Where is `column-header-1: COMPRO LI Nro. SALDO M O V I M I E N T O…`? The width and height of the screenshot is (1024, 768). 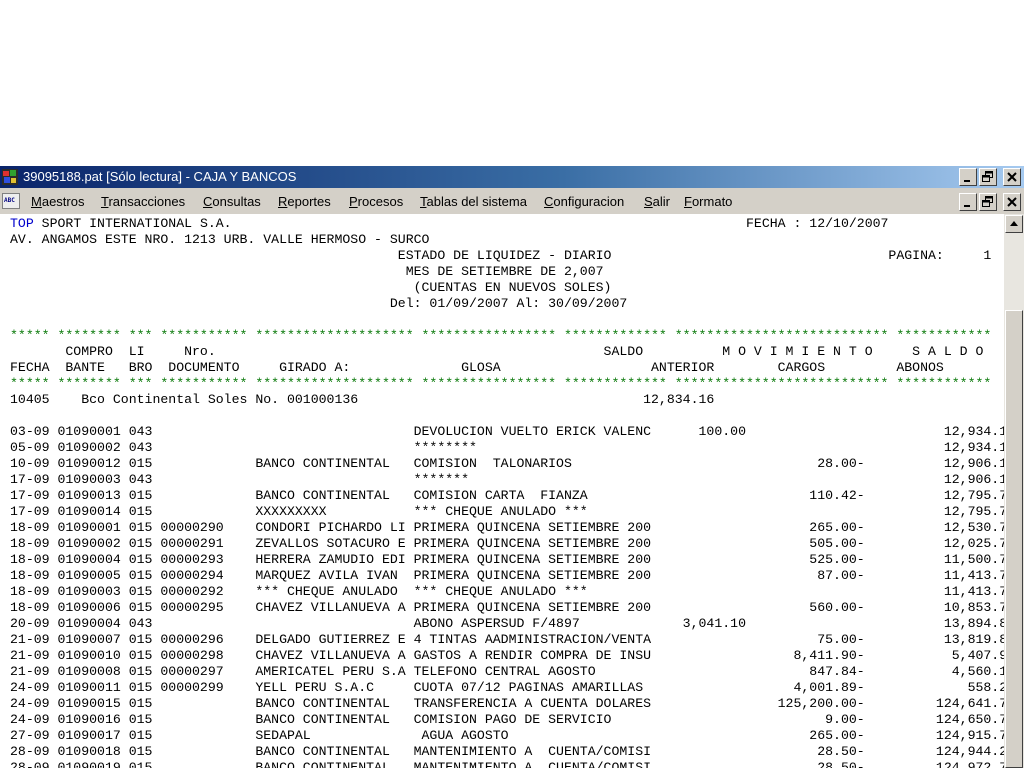
column-header-1: COMPRO LI Nro. SALDO M O V I M I E N T O… is located at coordinates (497, 351).